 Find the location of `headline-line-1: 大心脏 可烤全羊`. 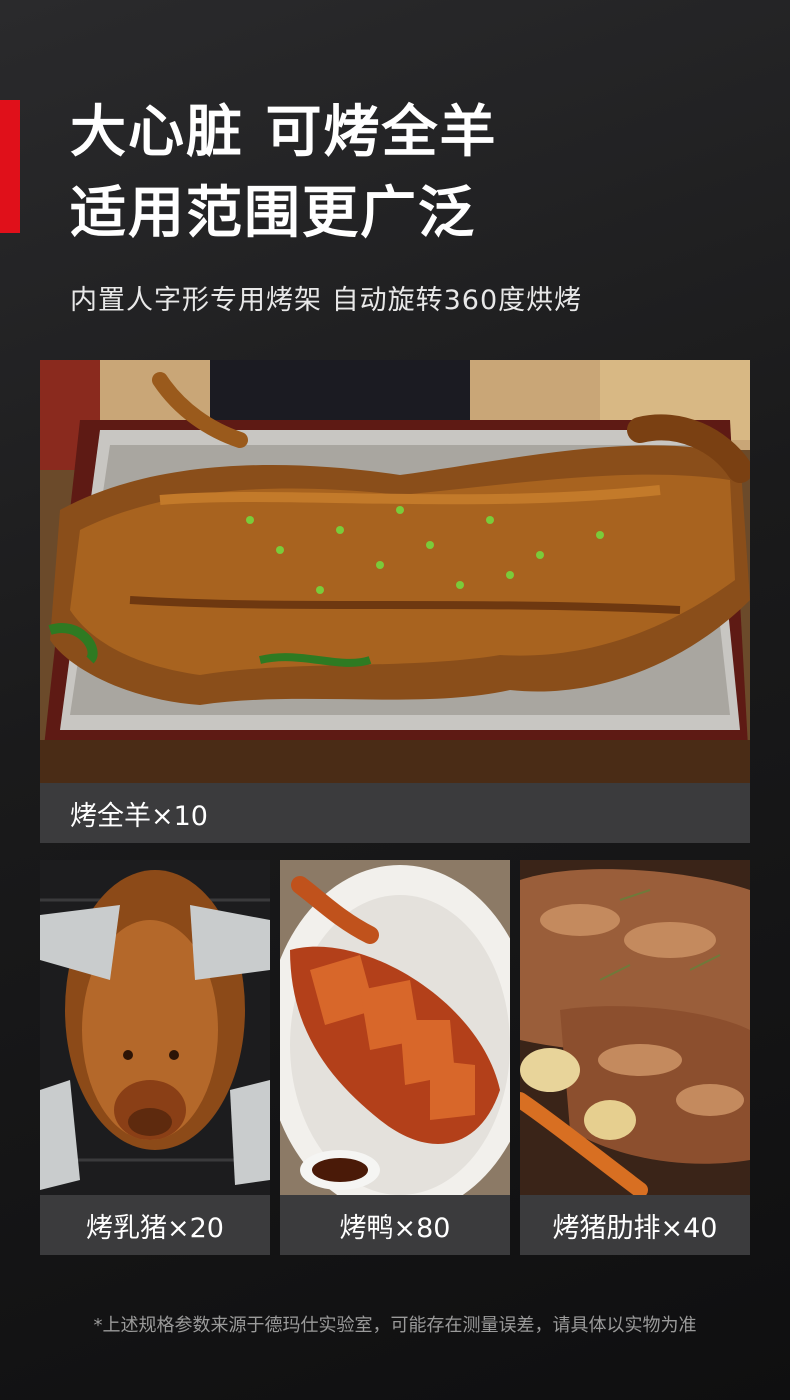

headline-line-1: 大心脏 可烤全羊 is located at coordinates (284, 132).